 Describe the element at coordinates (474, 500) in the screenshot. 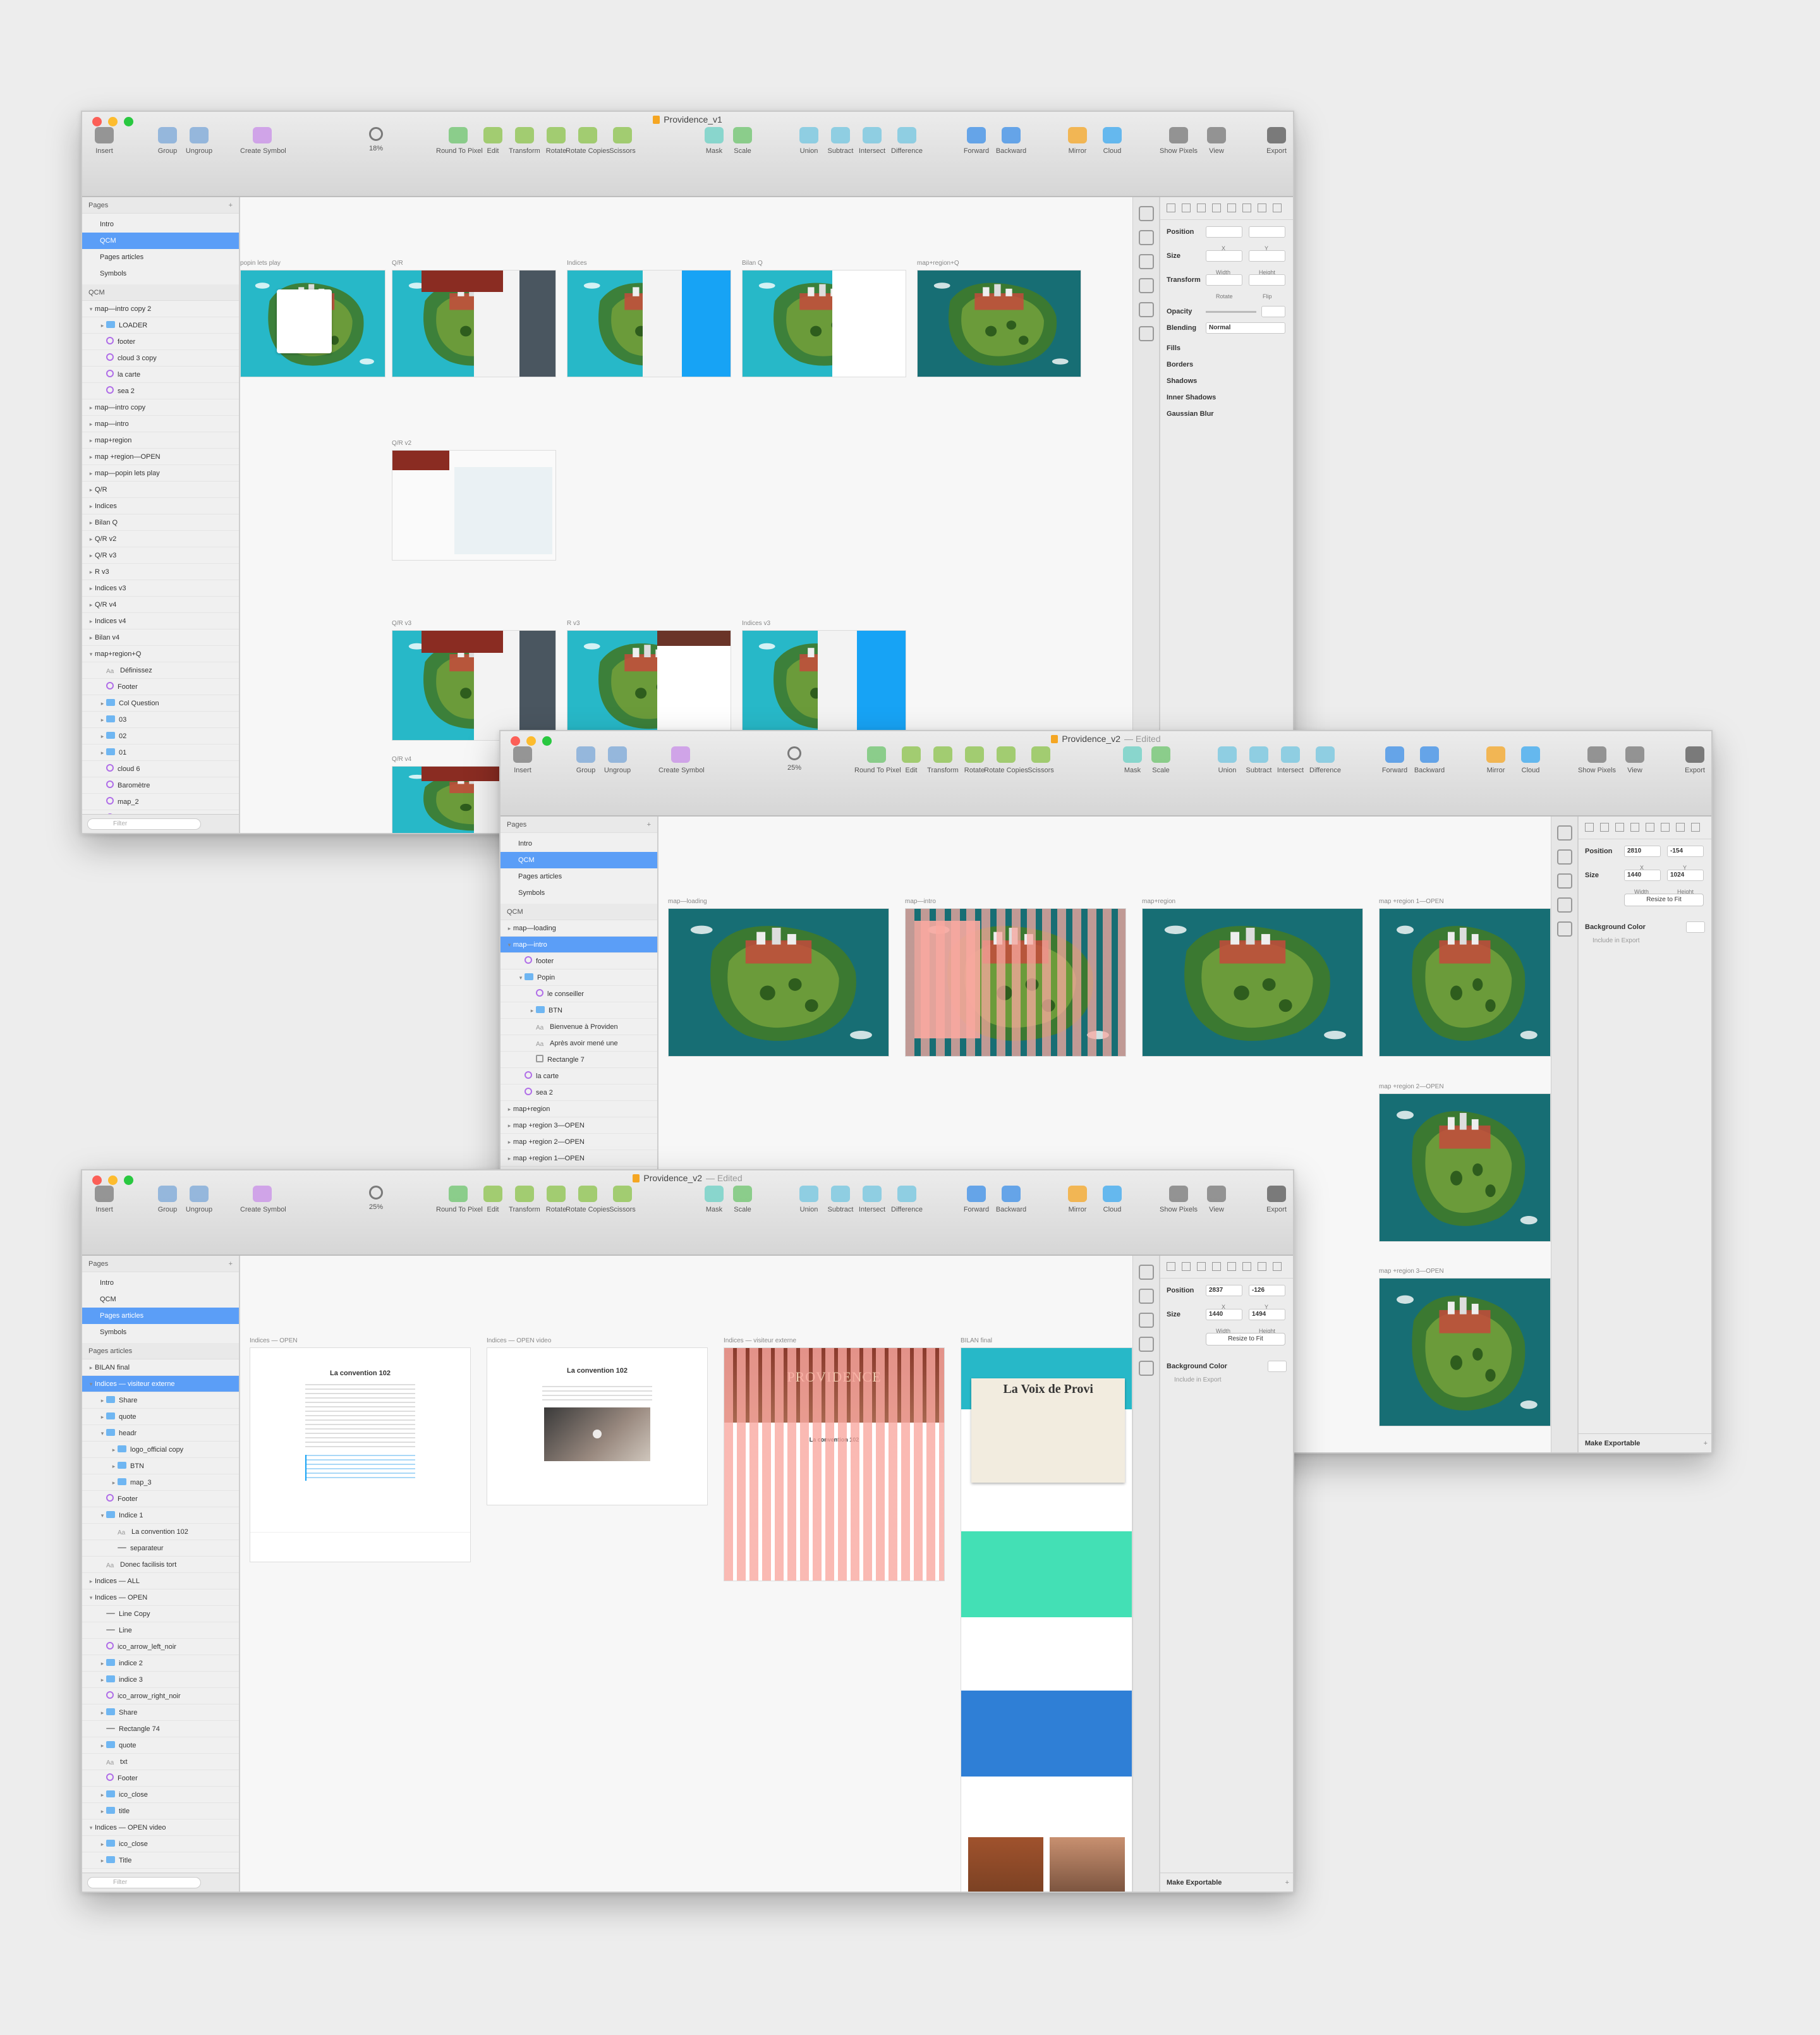

I see `artboard: Q/R v2` at that location.